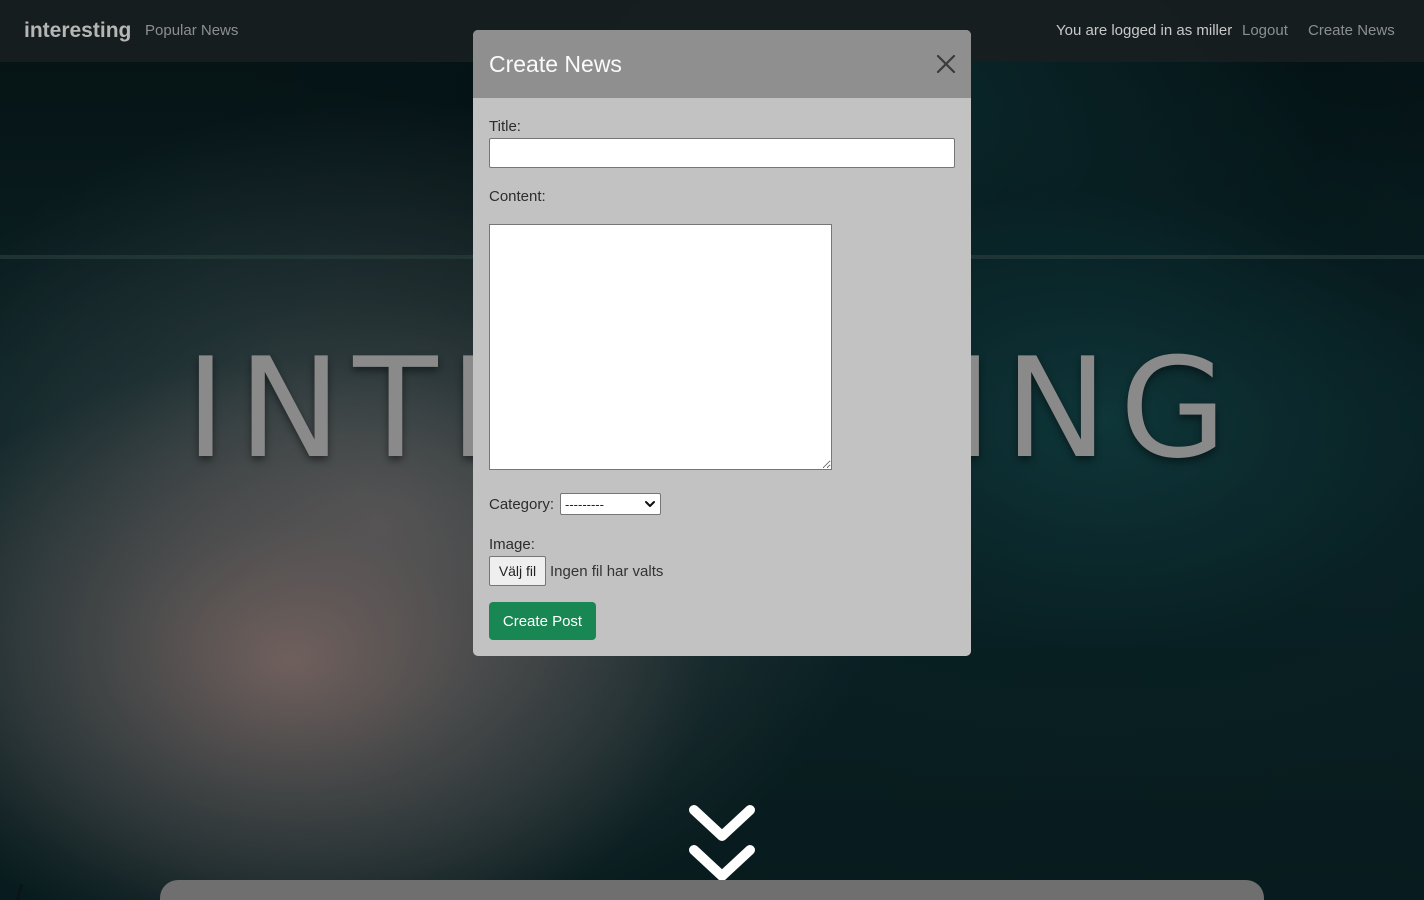 The height and width of the screenshot is (900, 1424). What do you see at coordinates (555, 64) in the screenshot?
I see `modal-title: Create News` at bounding box center [555, 64].